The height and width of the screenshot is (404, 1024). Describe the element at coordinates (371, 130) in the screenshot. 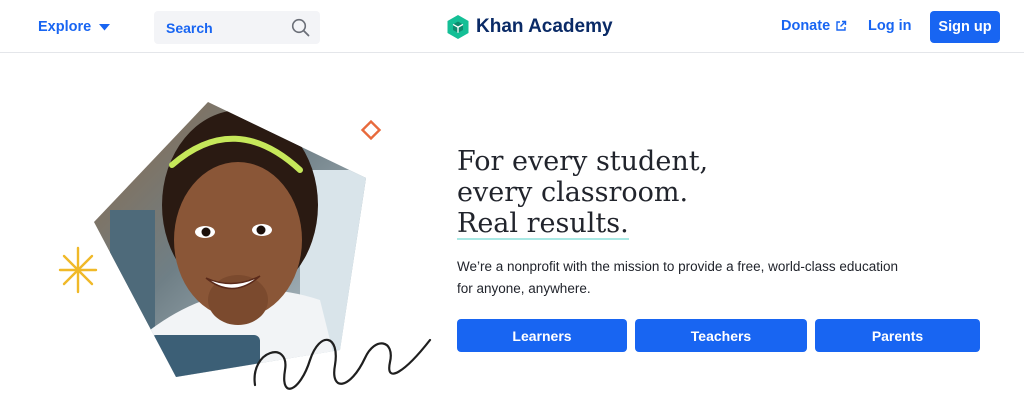

I see `diamond-icon` at that location.